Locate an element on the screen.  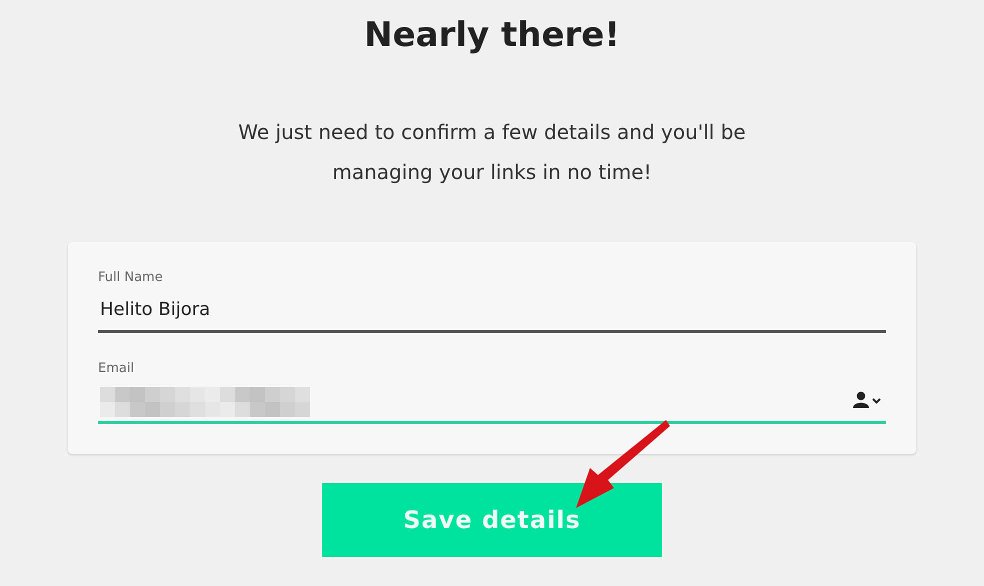
field-label: Full Name is located at coordinates (130, 278).